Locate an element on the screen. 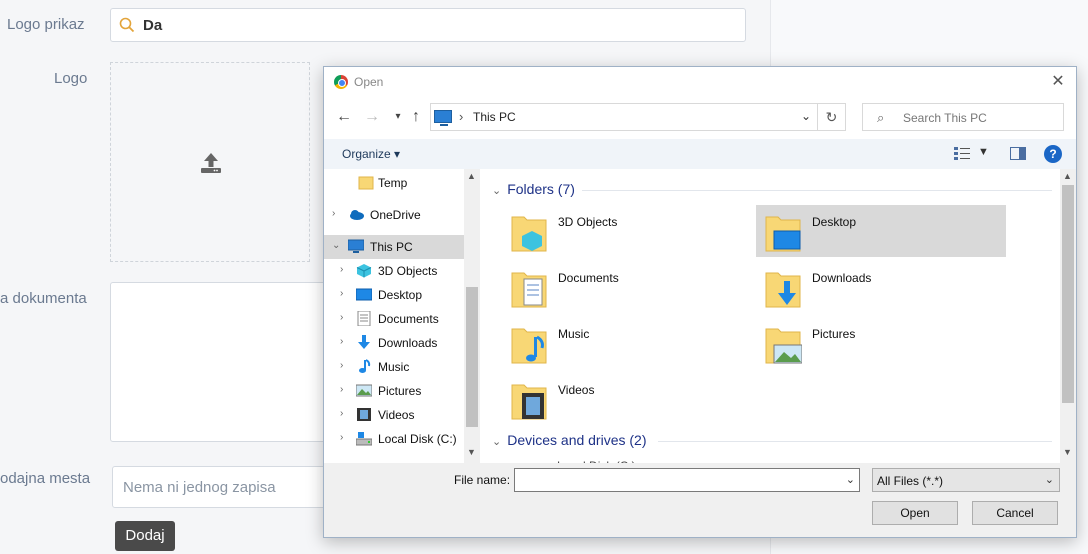  file-type-select: All Files (*.*) ⌄ is located at coordinates (966, 480).